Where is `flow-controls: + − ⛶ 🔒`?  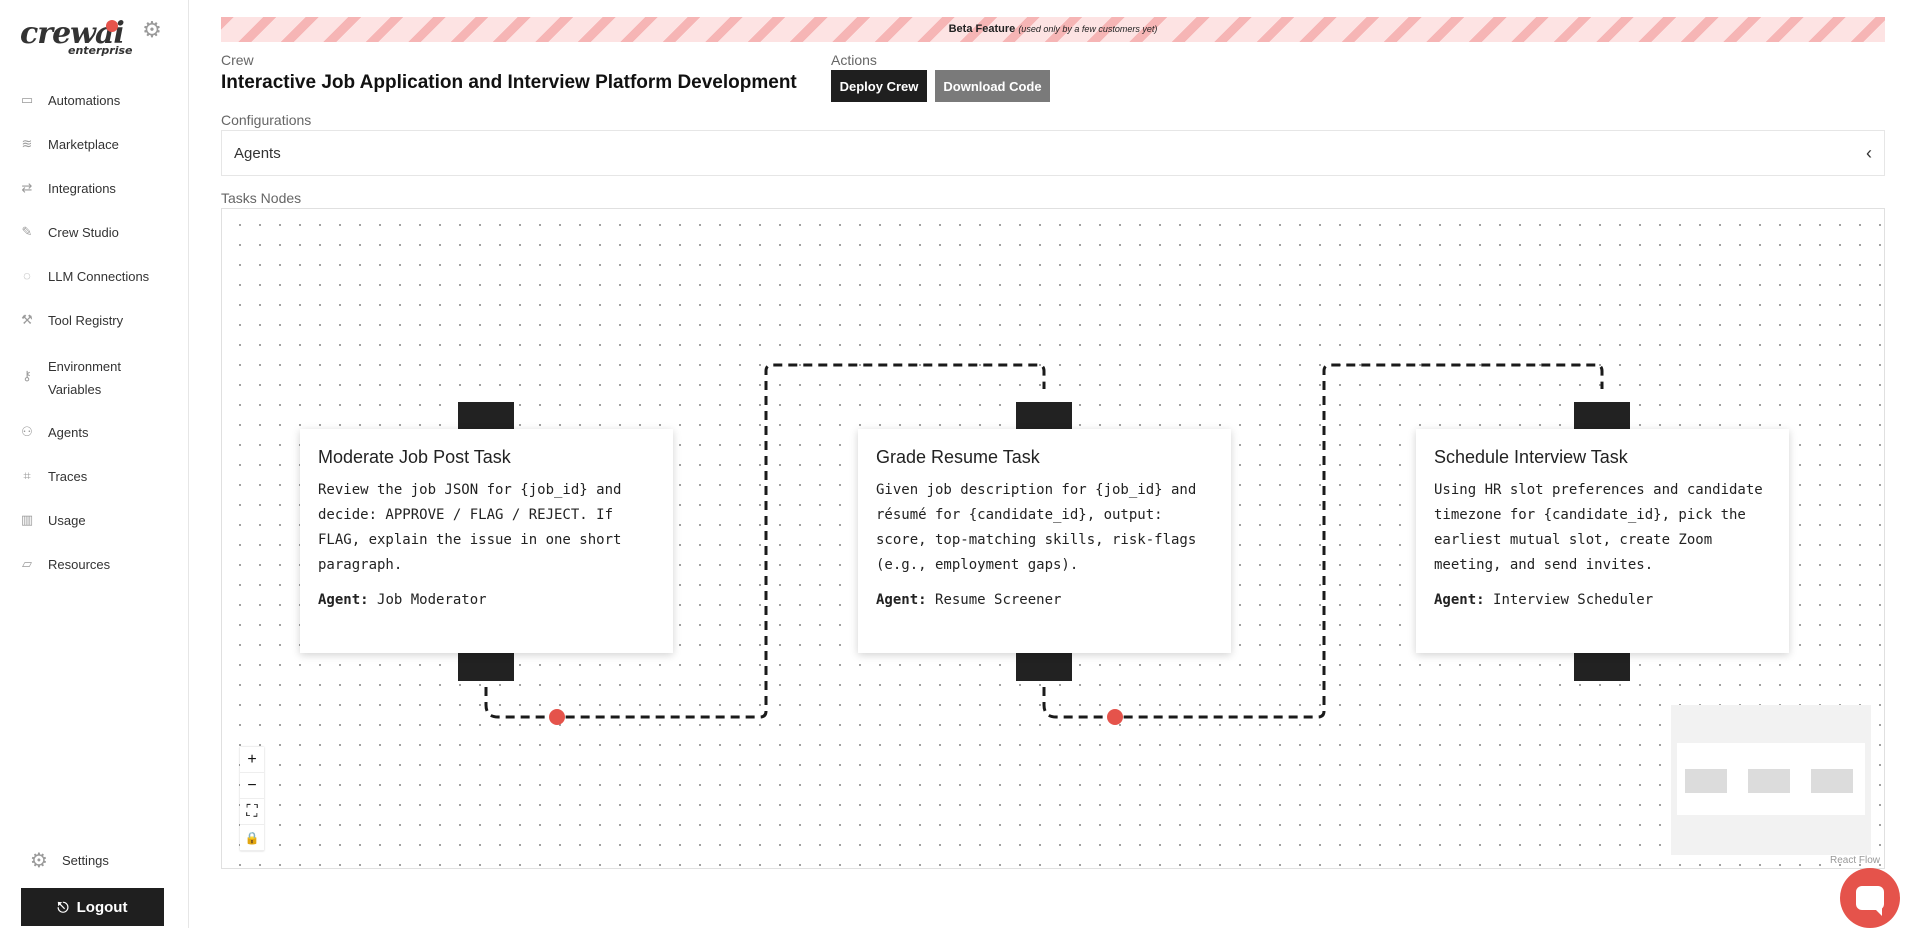 flow-controls: + − ⛶ 🔒 is located at coordinates (252, 799).